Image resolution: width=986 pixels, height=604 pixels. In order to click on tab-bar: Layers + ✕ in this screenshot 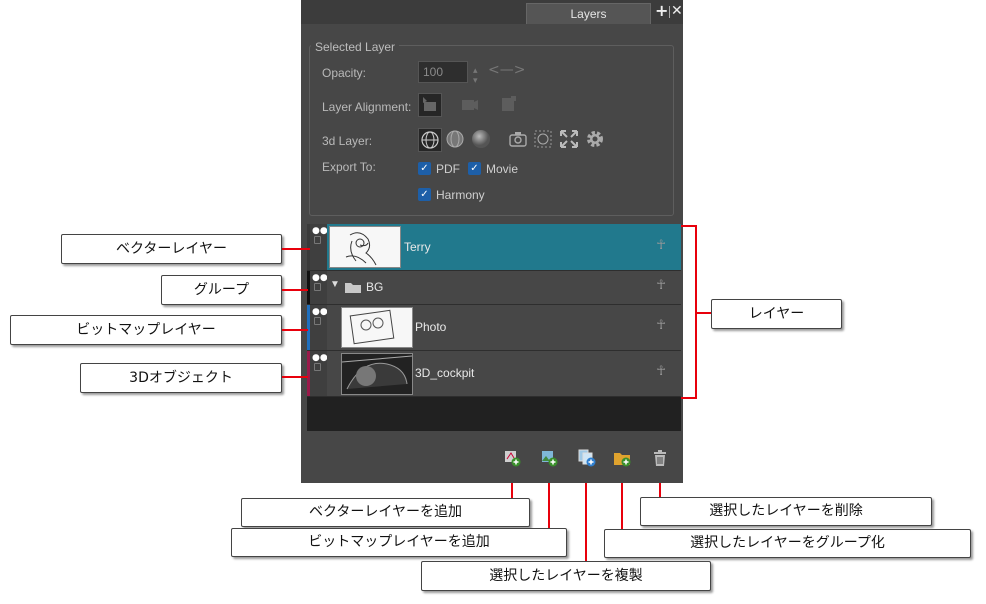, I will do `click(492, 12)`.